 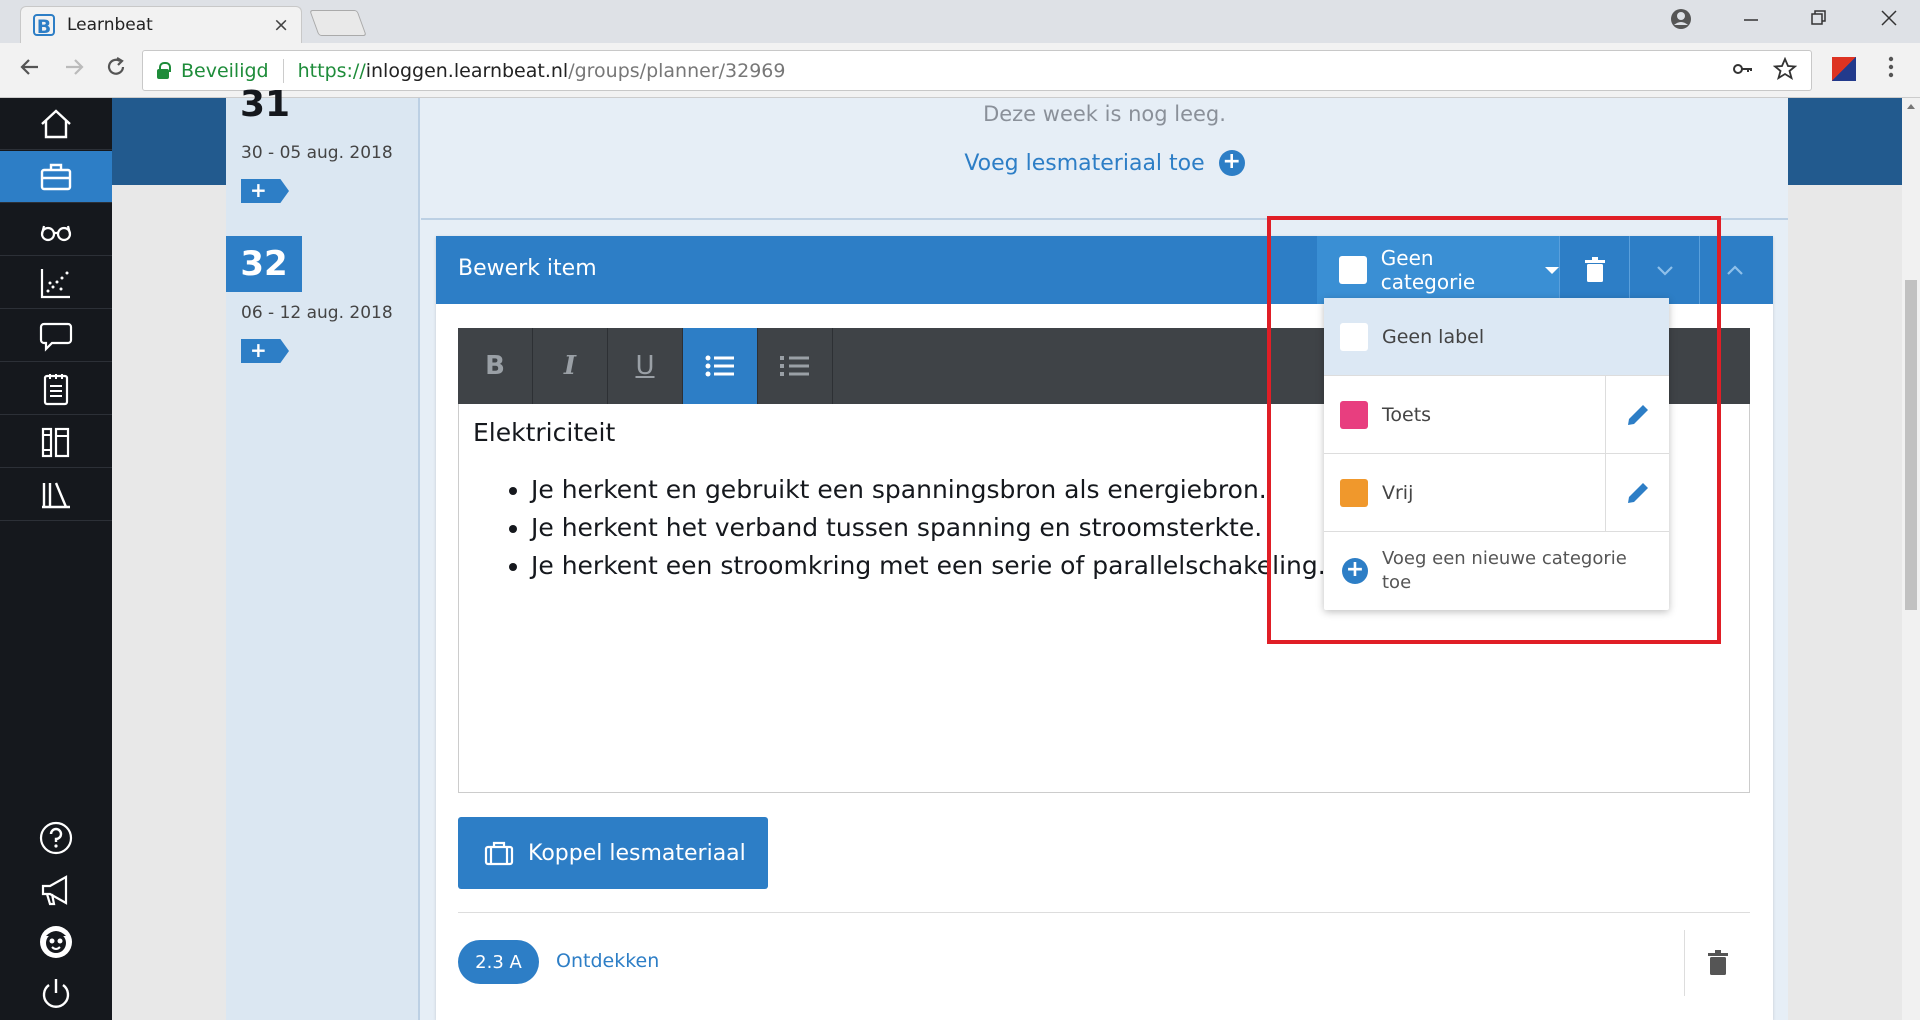 What do you see at coordinates (1911, 106) in the screenshot?
I see `scroll-up-icon` at bounding box center [1911, 106].